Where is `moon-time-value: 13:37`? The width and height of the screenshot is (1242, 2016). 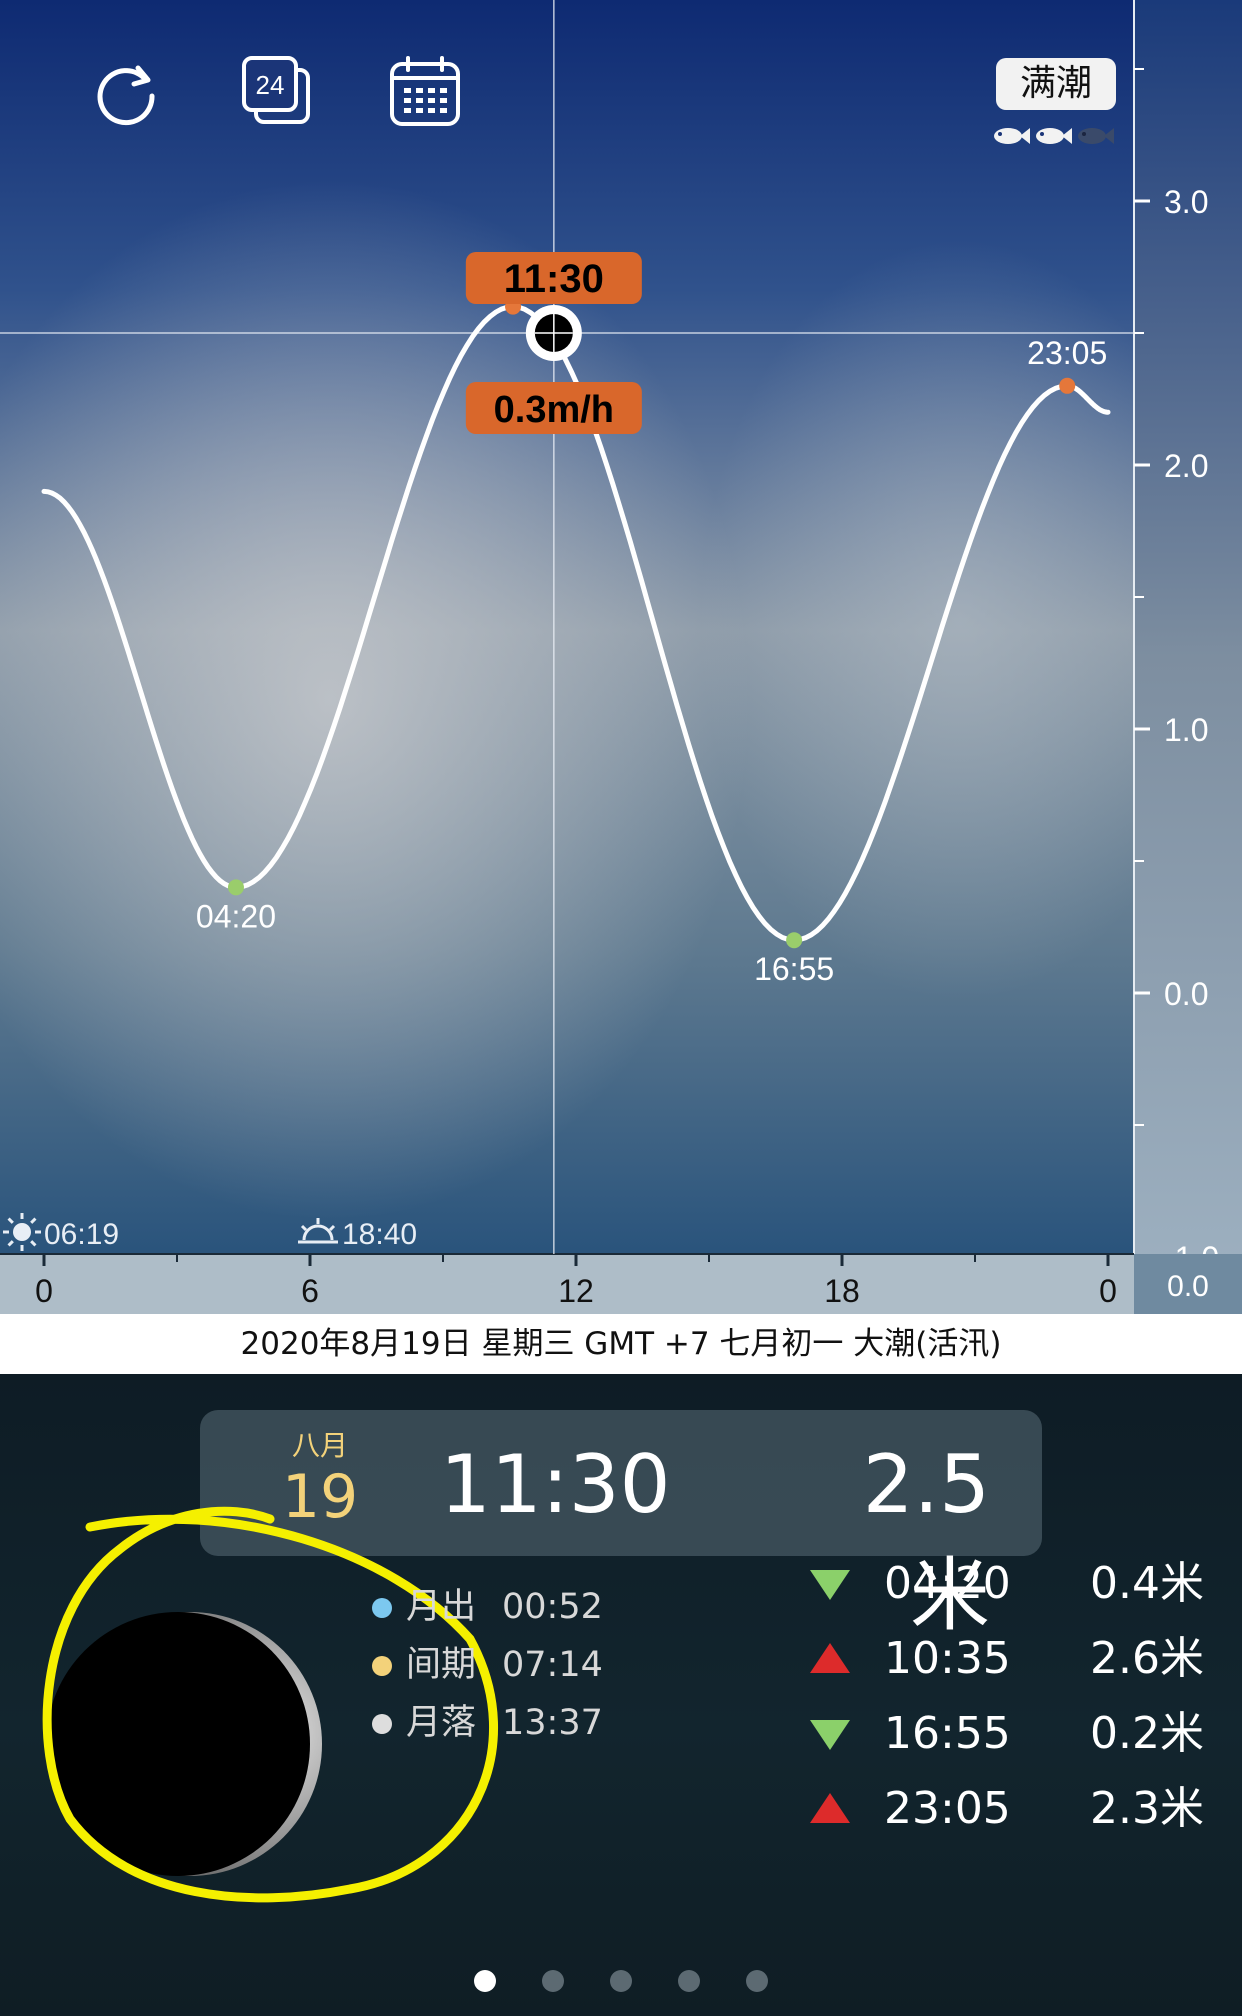 moon-time-value: 13:37 is located at coordinates (552, 1723).